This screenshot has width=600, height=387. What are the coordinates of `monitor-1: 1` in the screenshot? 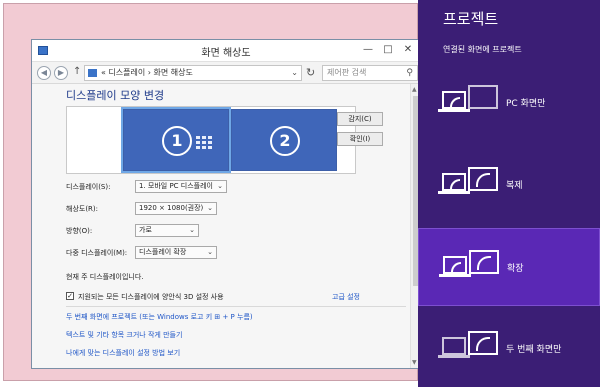 It's located at (176, 140).